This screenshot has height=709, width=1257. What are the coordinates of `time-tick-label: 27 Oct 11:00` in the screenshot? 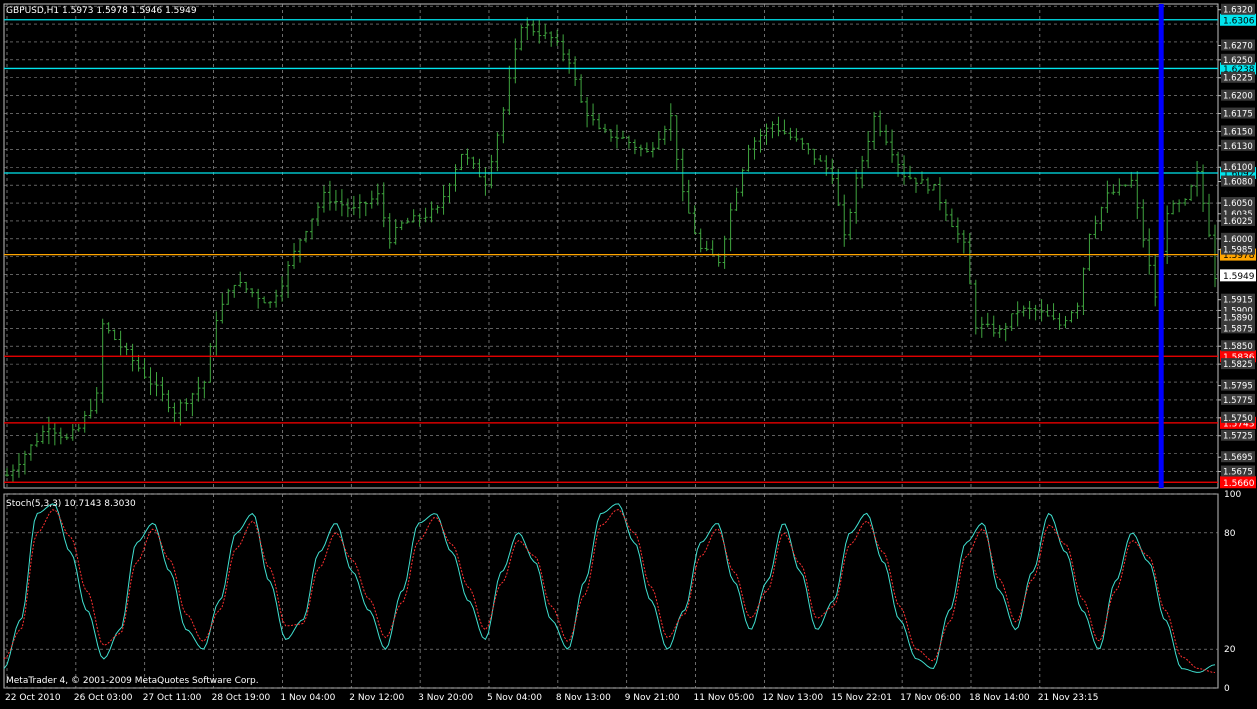 It's located at (172, 698).